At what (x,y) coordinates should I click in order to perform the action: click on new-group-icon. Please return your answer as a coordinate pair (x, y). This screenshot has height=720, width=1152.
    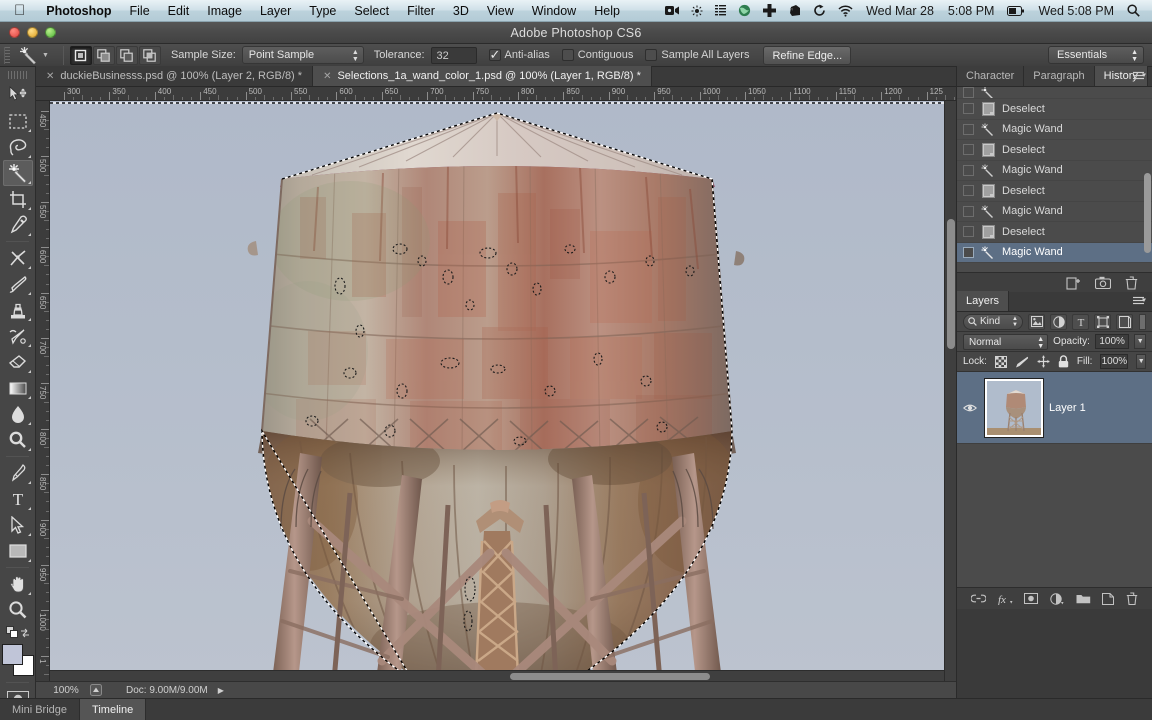
    Looking at the image, I should click on (1083, 598).